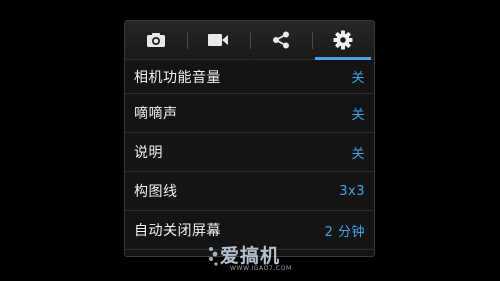 Image resolution: width=500 pixels, height=281 pixels. What do you see at coordinates (249, 77) in the screenshot?
I see `setting-row-camera-sound: 相机功能音量 关` at bounding box center [249, 77].